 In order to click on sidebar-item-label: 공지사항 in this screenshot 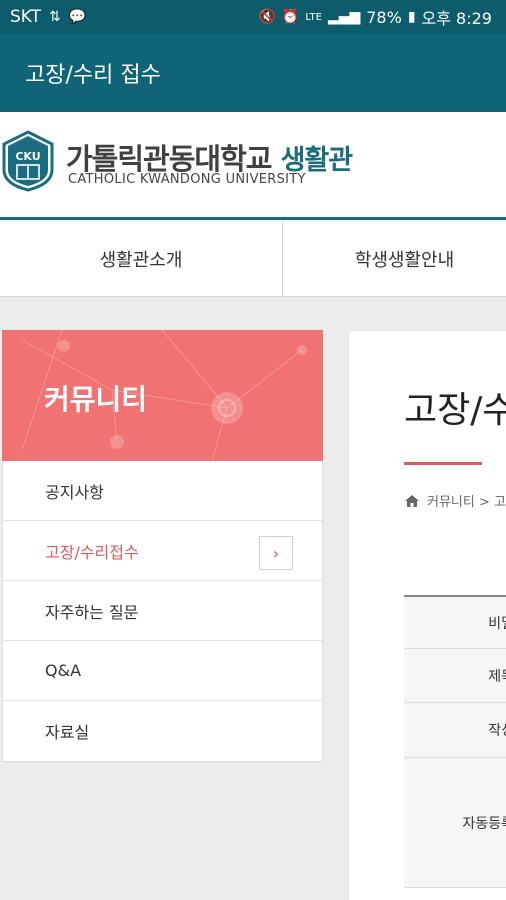, I will do `click(74, 492)`.